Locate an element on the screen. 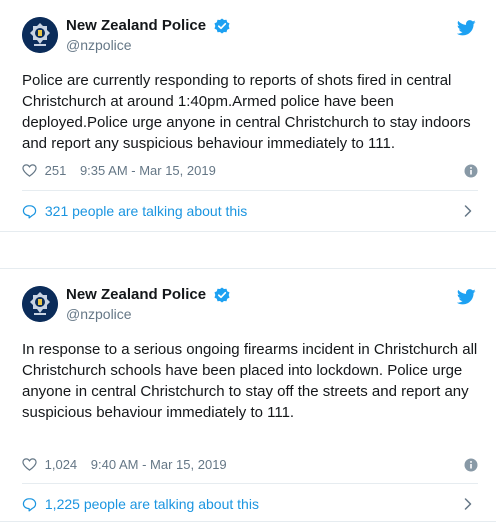 This screenshot has height=522, width=496. timestamp: 9:35 AM - Mar 15, 2019 is located at coordinates (148, 170).